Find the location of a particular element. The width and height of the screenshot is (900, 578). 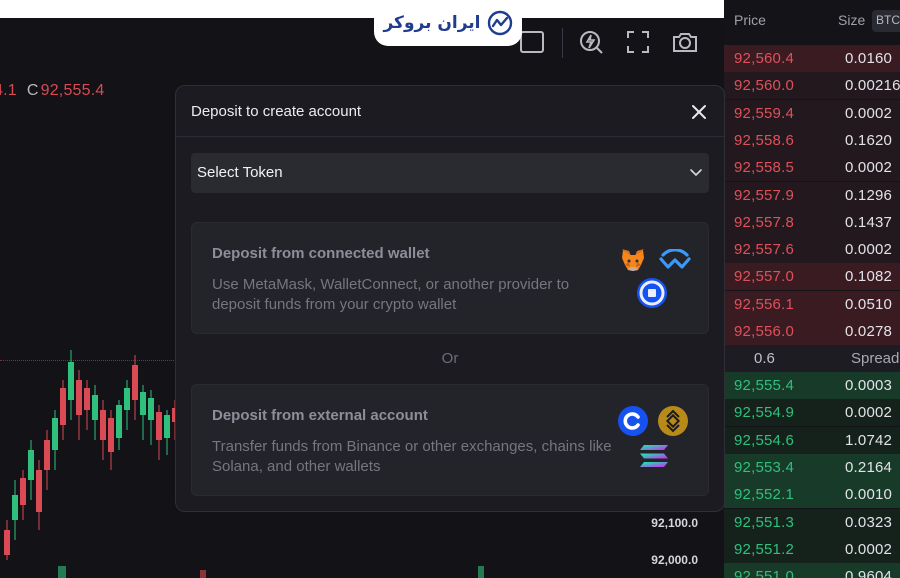

ask-row: 92,560.0 0.00216 is located at coordinates (812, 86).